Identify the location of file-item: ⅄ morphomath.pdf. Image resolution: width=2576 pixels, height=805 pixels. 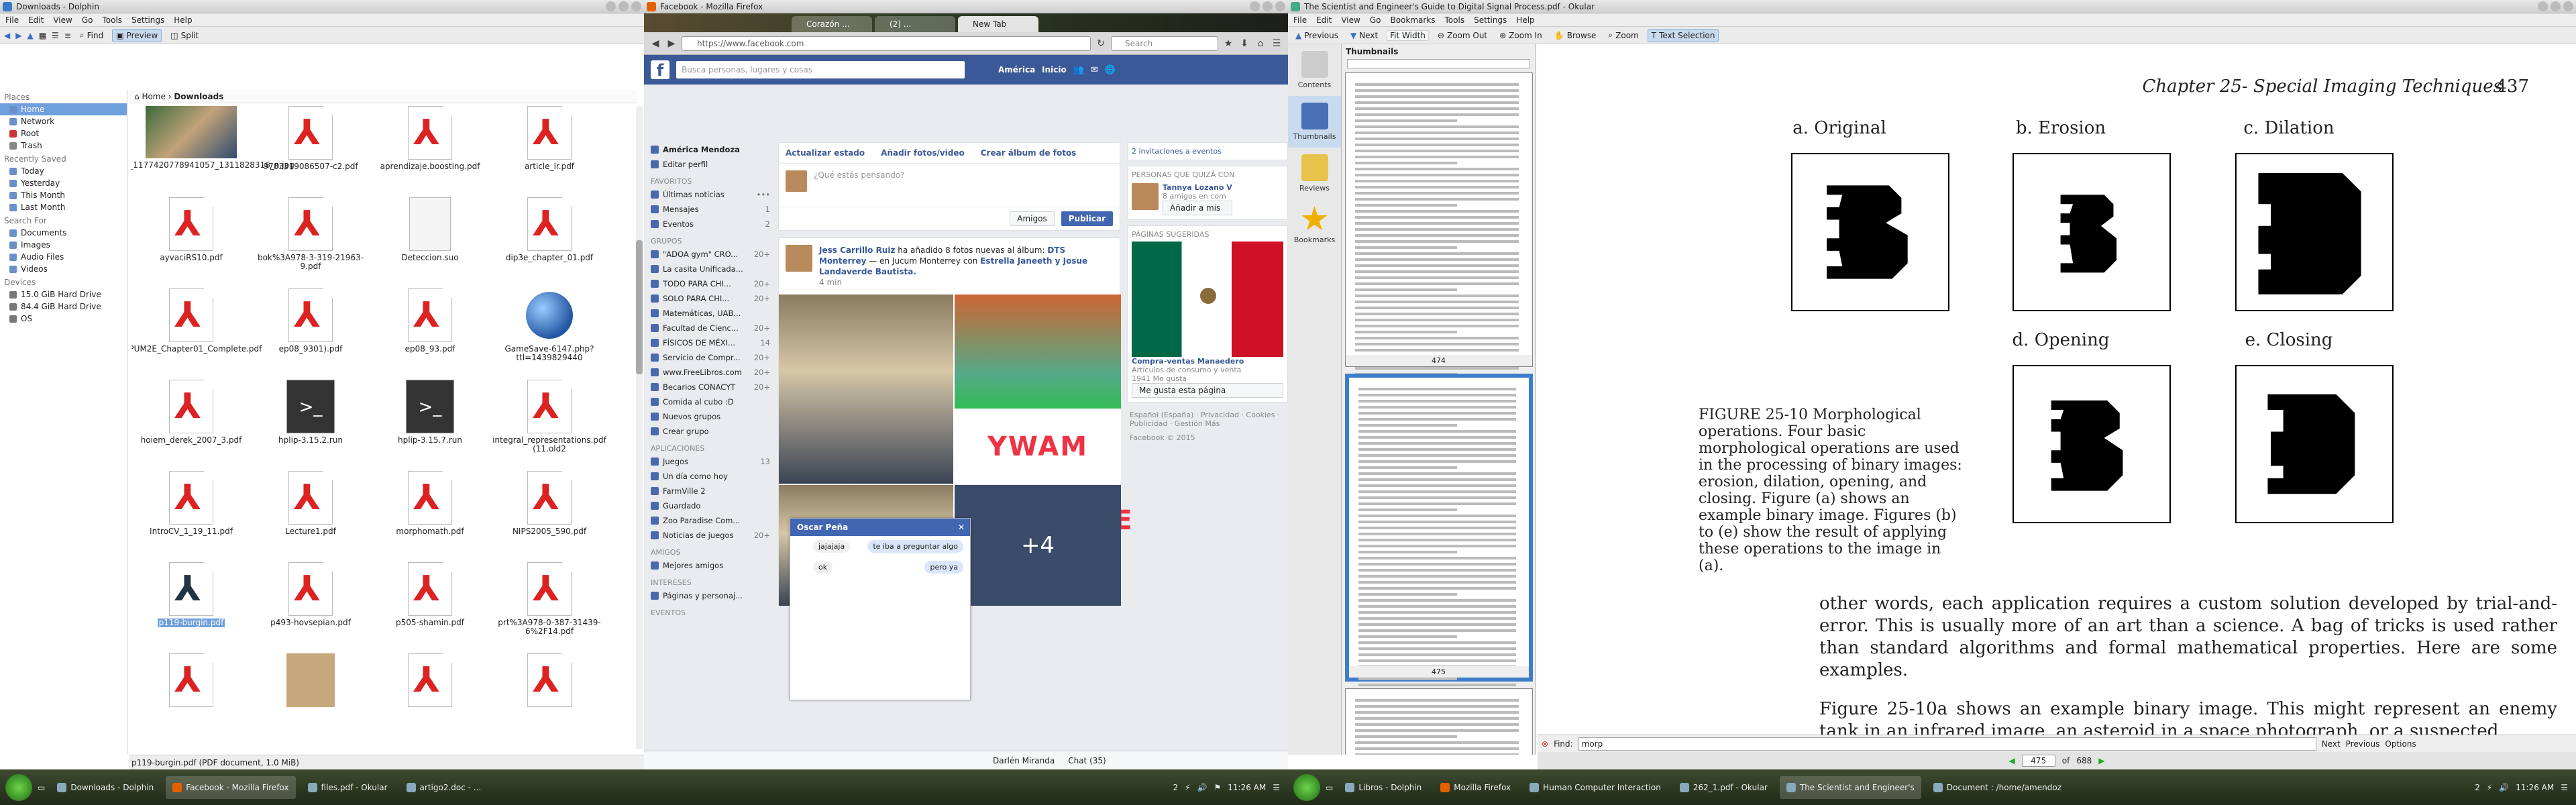
(430, 515).